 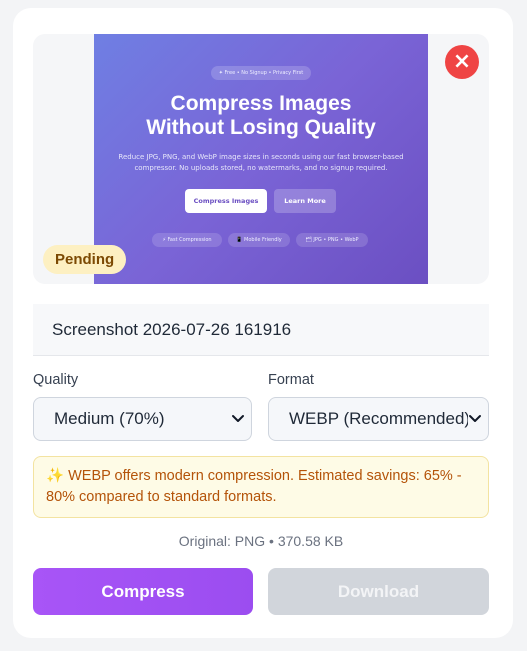 What do you see at coordinates (291, 380) in the screenshot?
I see `format-label: Format` at bounding box center [291, 380].